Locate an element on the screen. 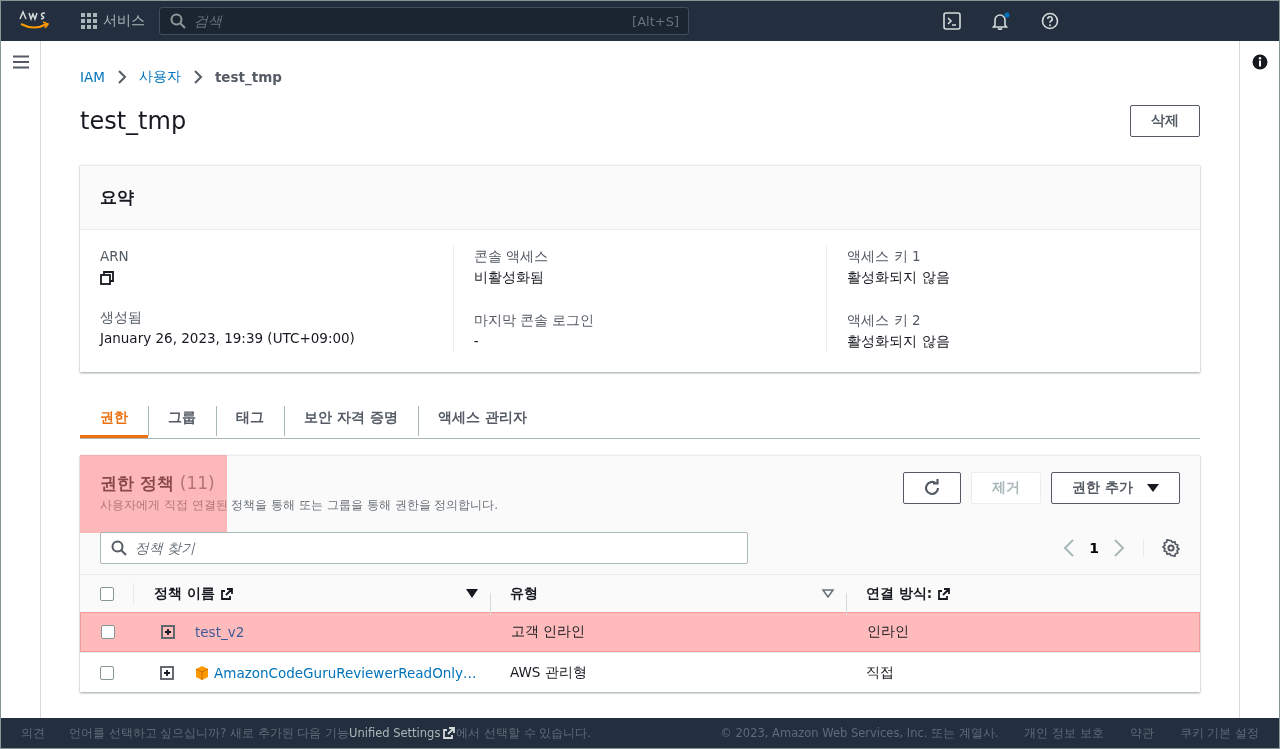 The image size is (1280, 749). caret-icon is located at coordinates (1153, 488).